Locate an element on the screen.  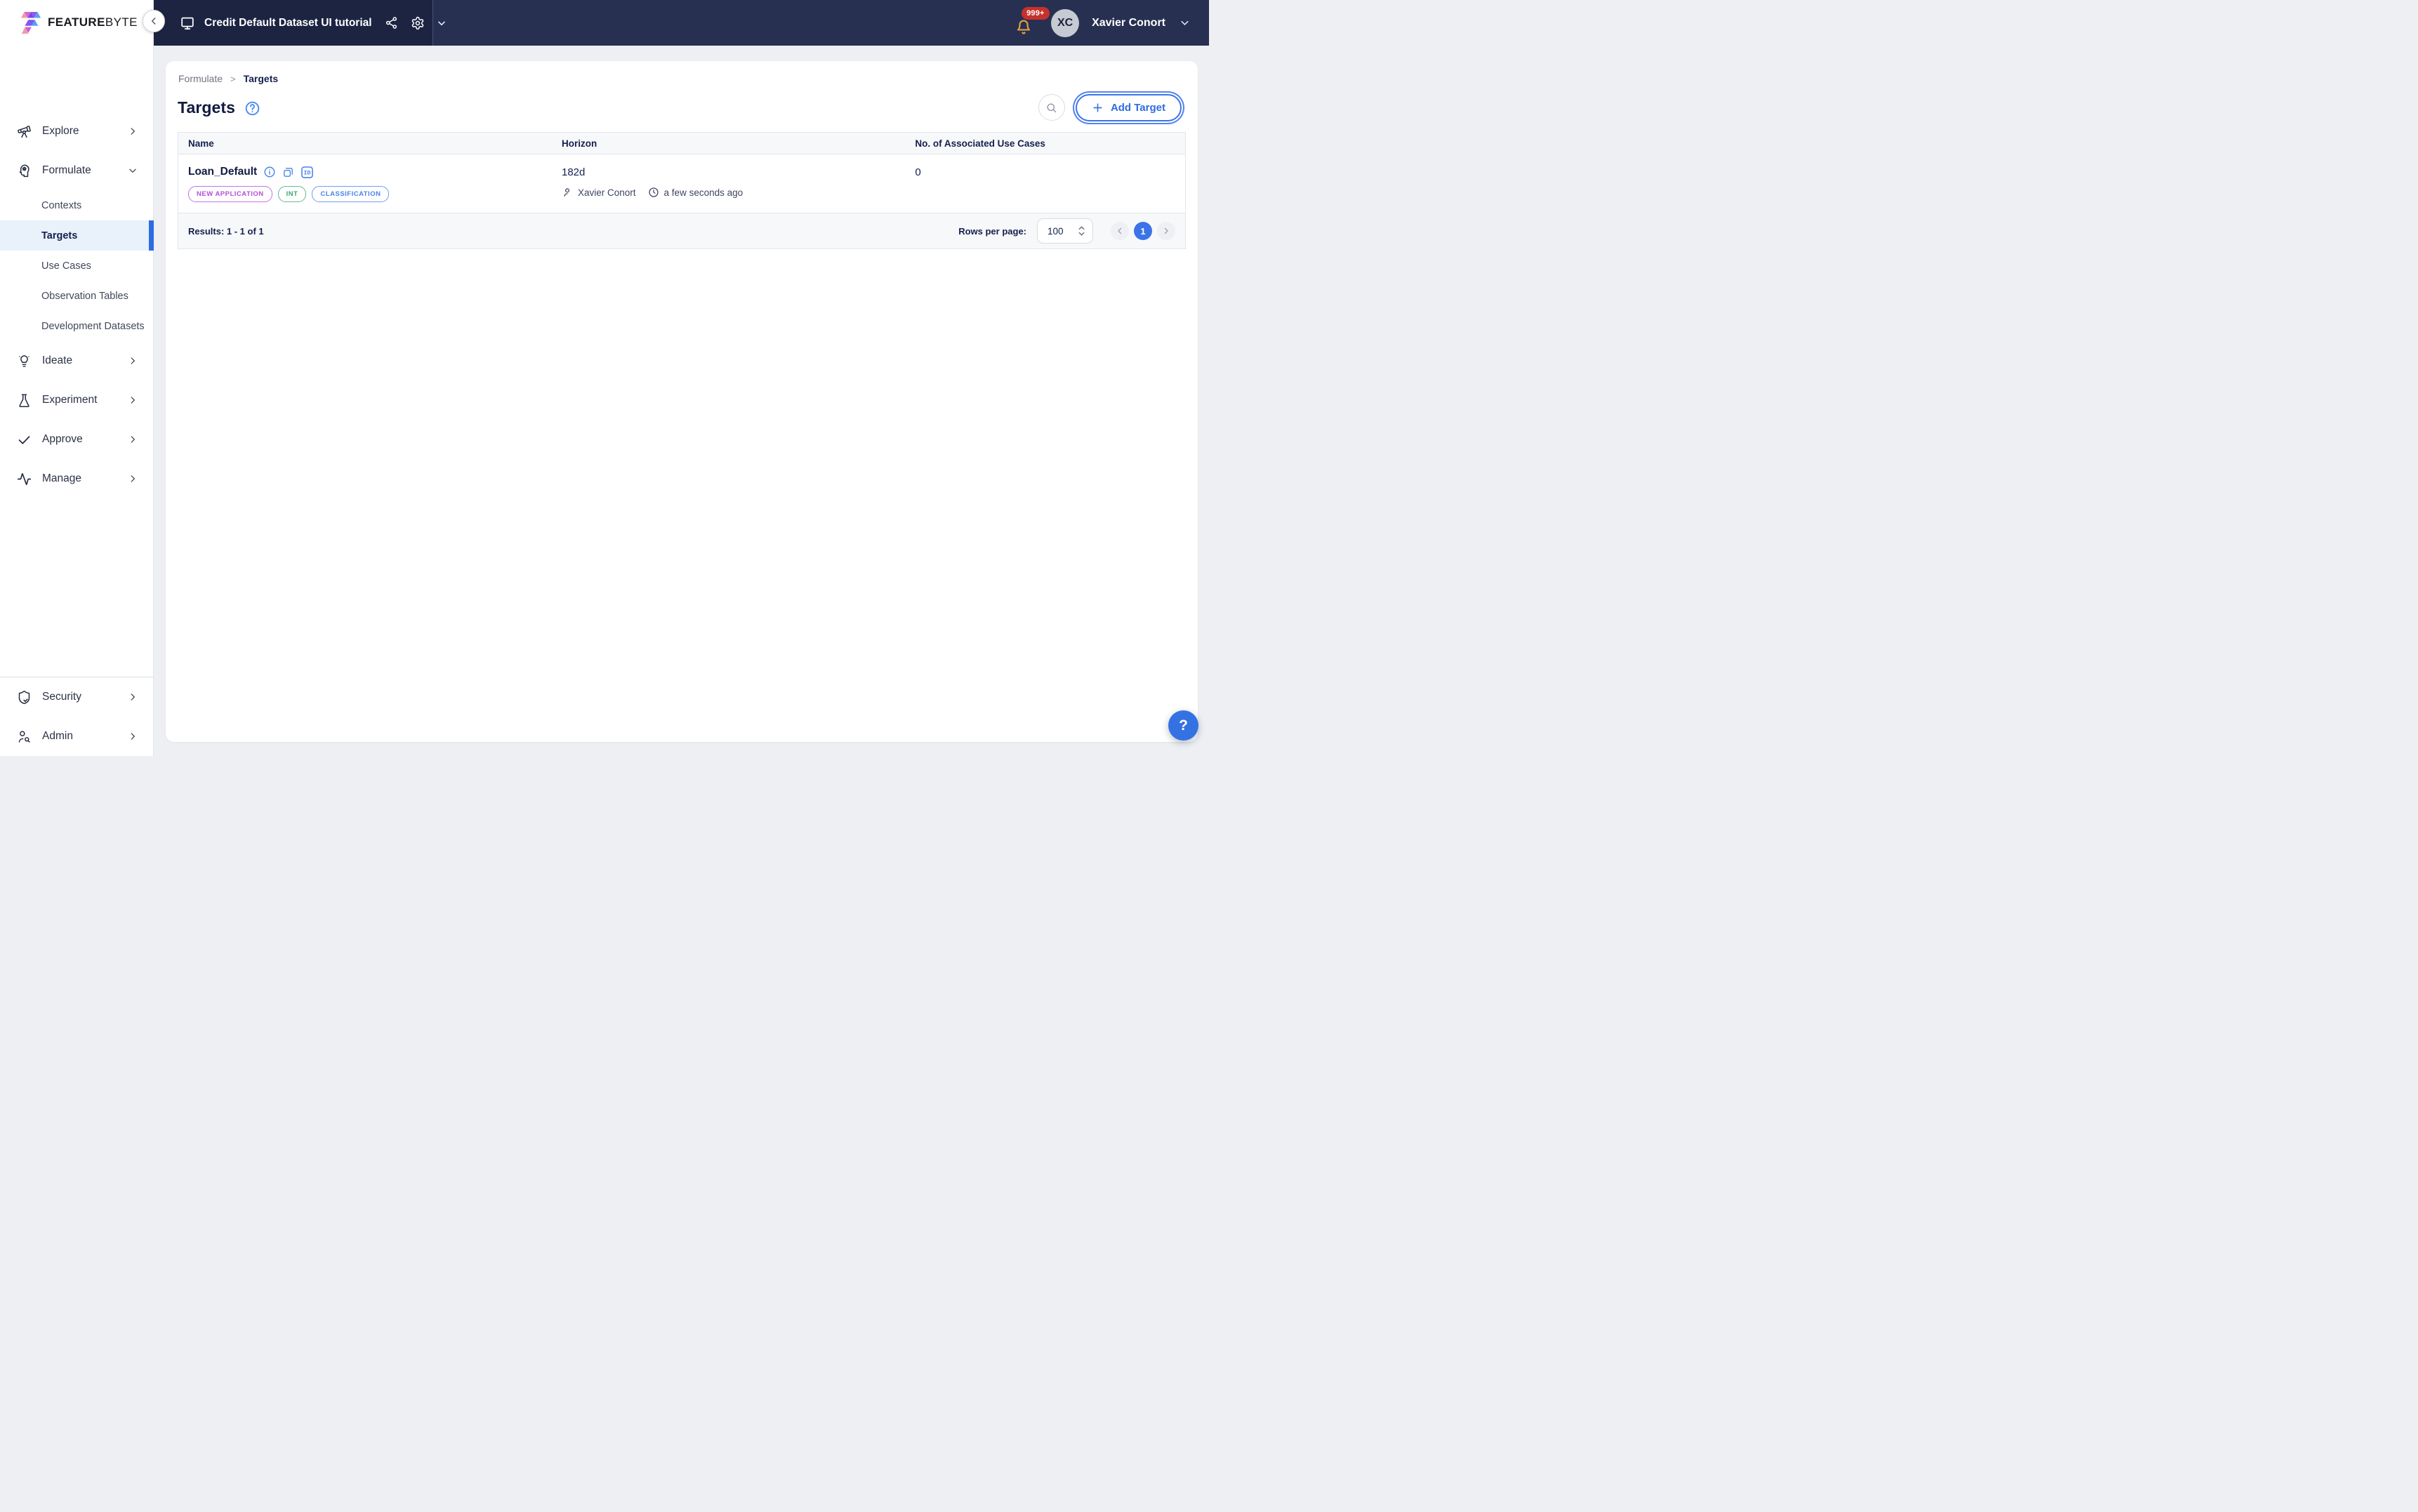
sidebar-collapse-button is located at coordinates (154, 21).